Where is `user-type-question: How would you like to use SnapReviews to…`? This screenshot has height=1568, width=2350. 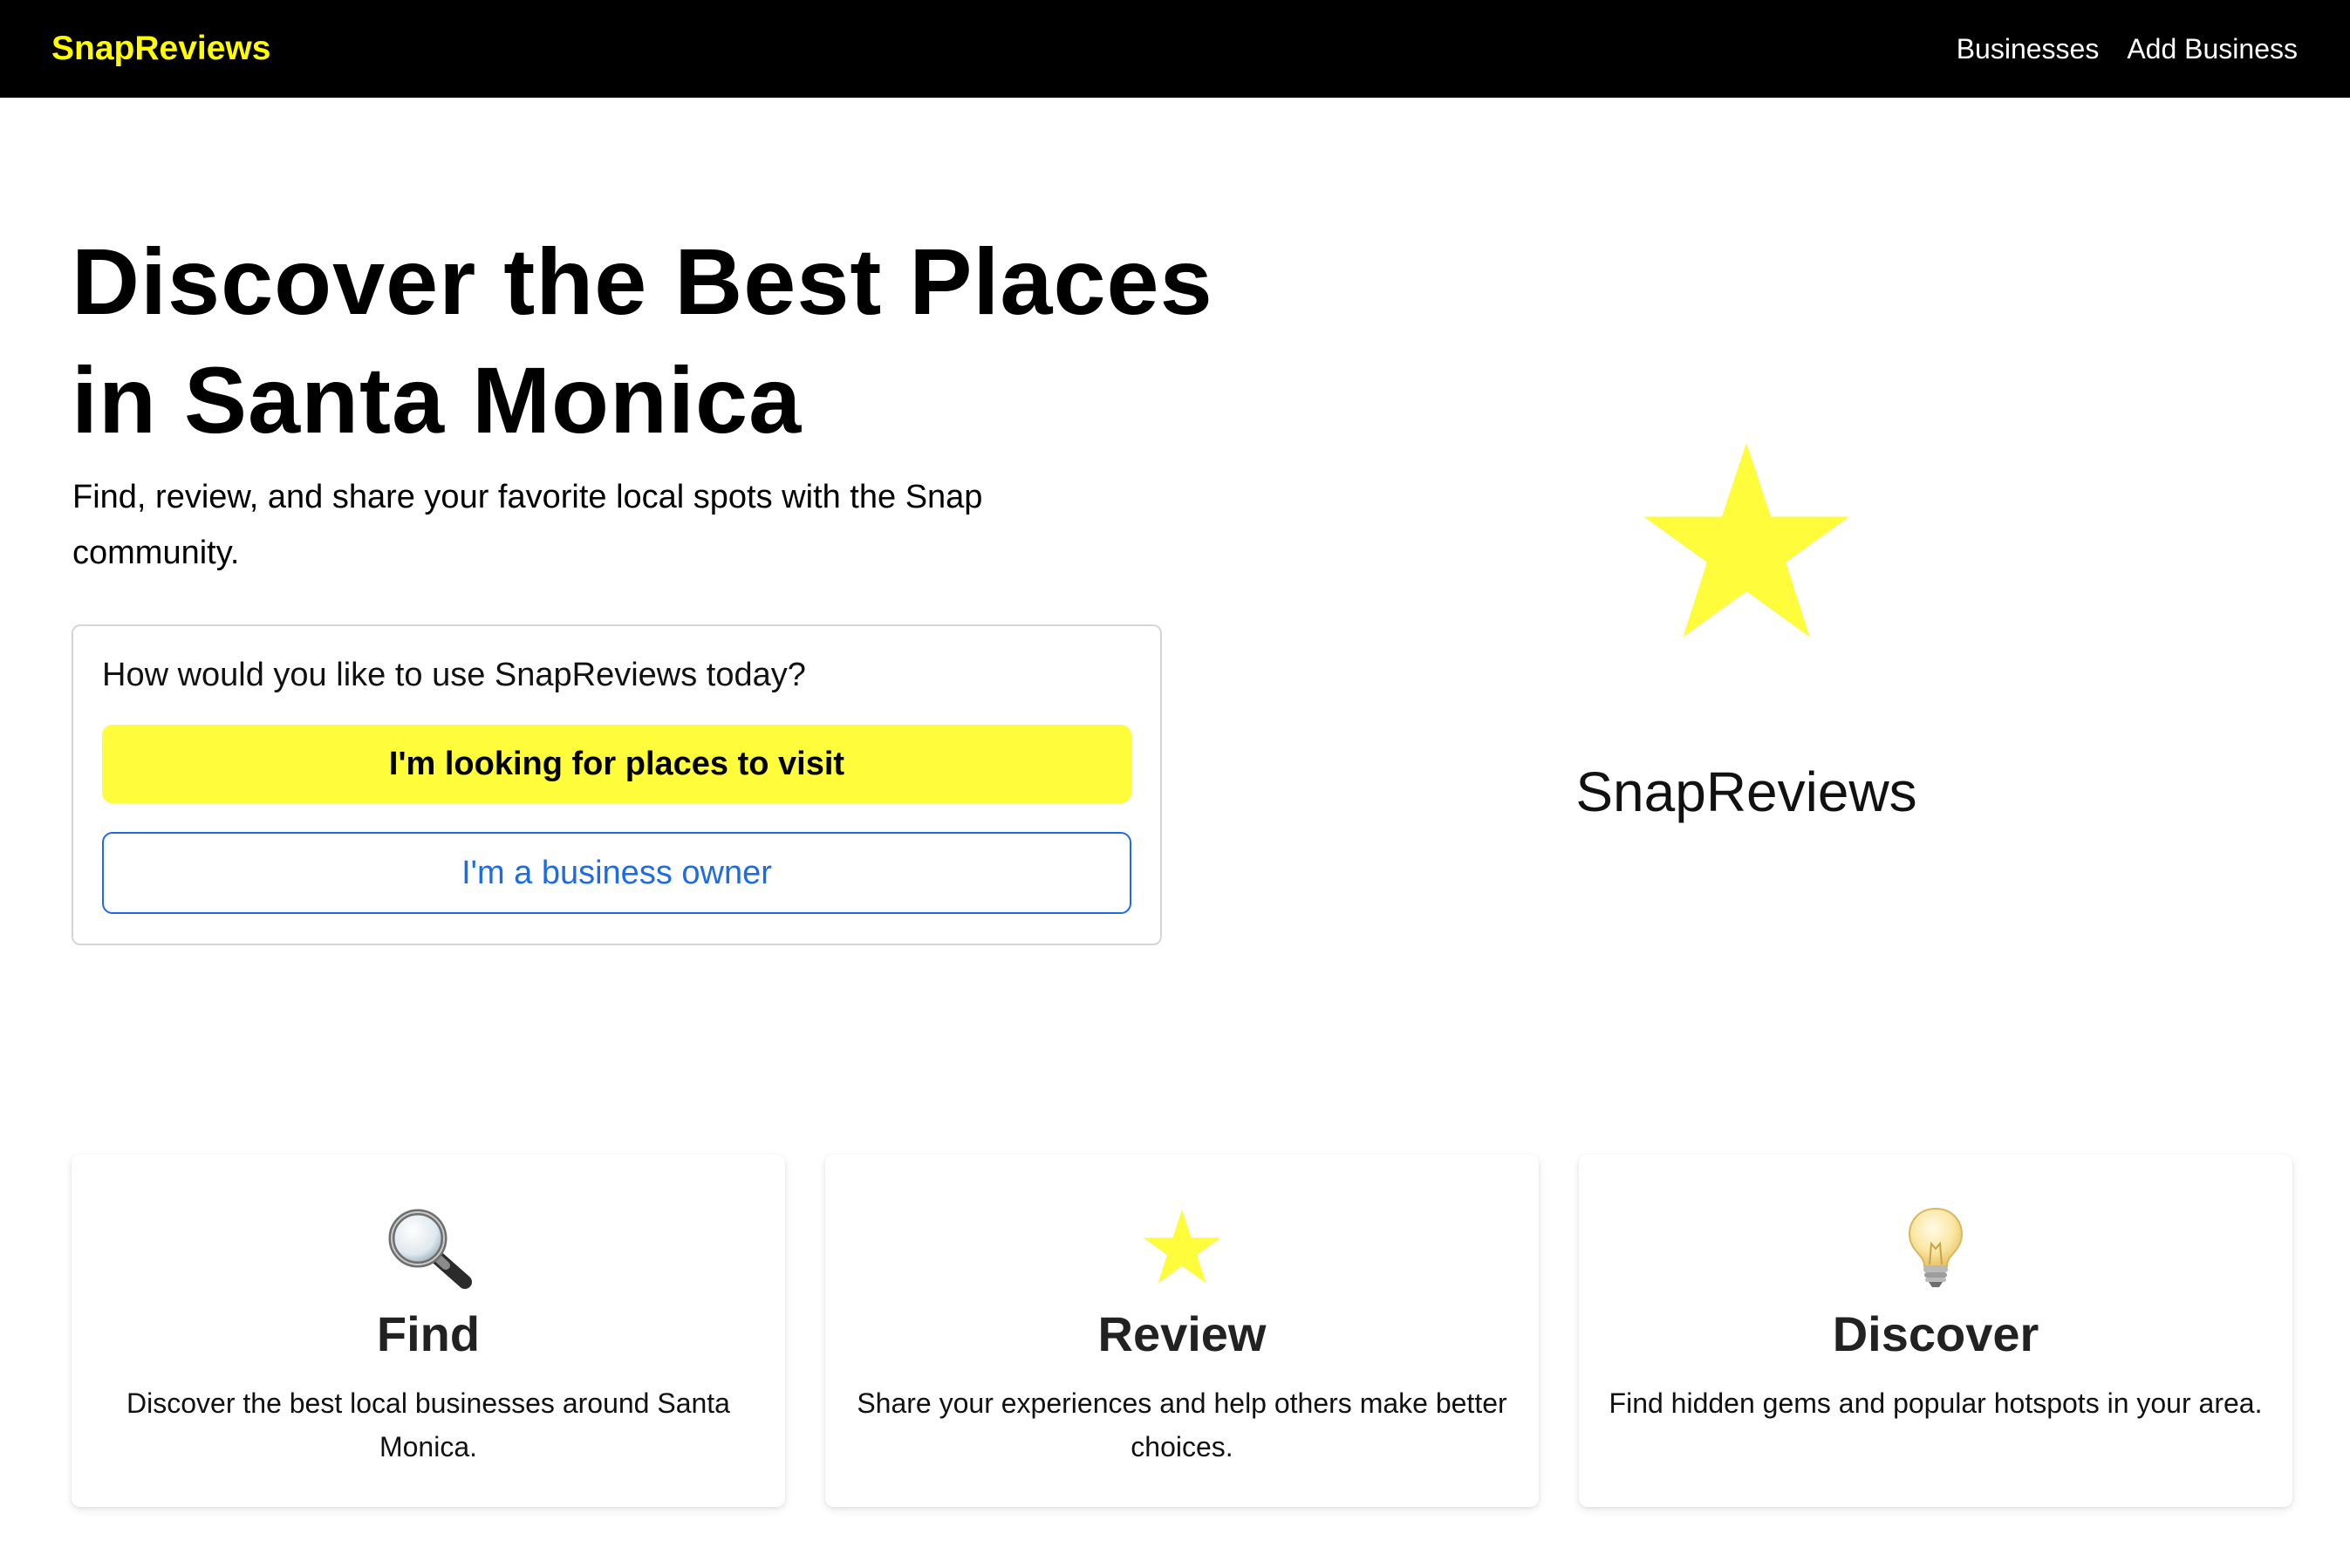
user-type-question: How would you like to use SnapReviews to… is located at coordinates (454, 675).